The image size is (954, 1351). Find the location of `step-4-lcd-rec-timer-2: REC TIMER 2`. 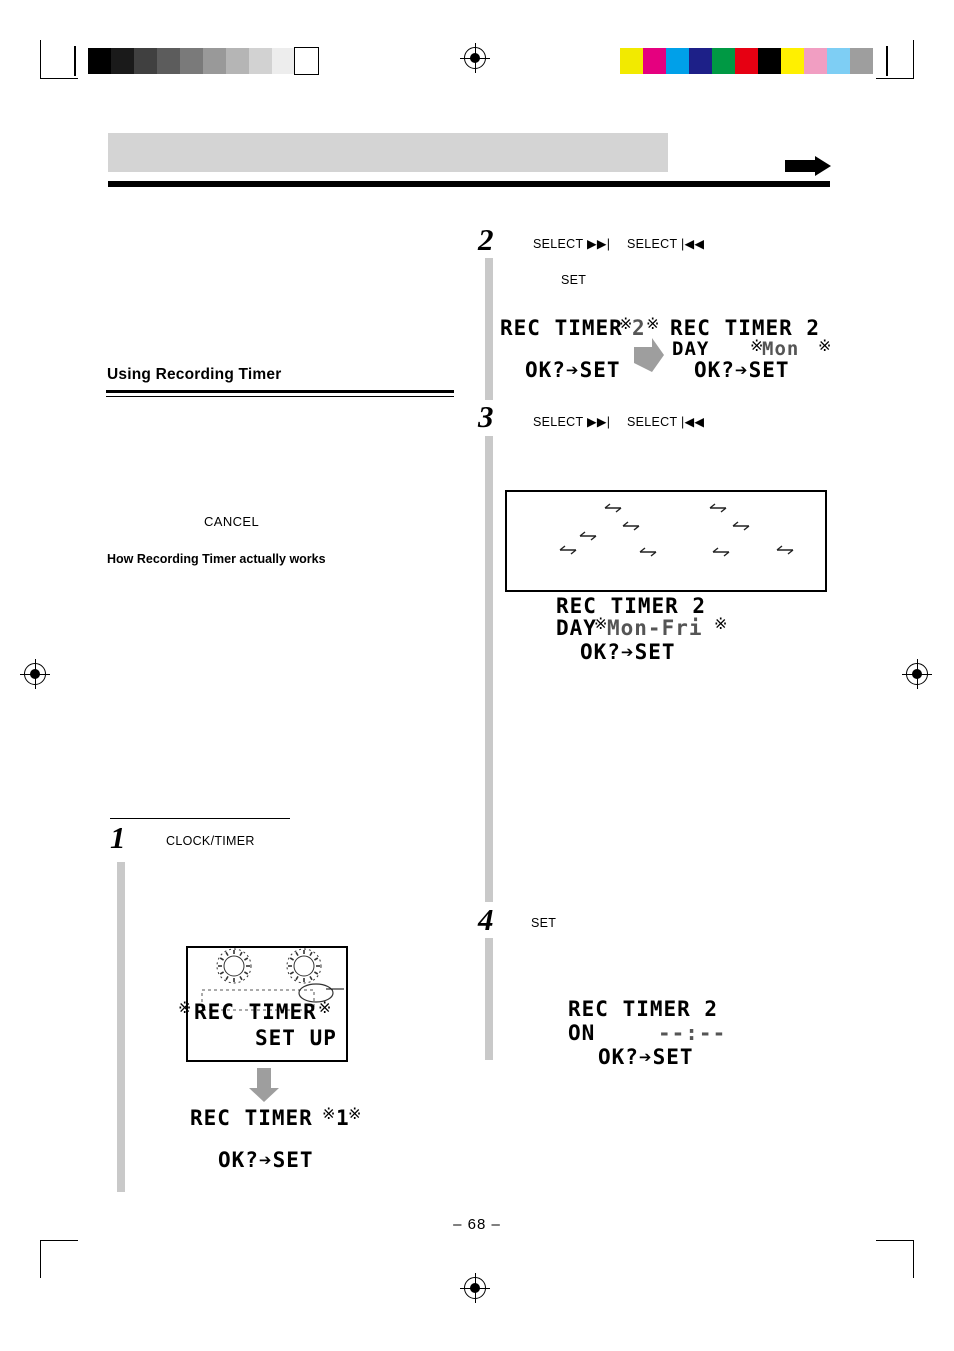

step-4-lcd-rec-timer-2: REC TIMER 2 is located at coordinates (643, 1009).